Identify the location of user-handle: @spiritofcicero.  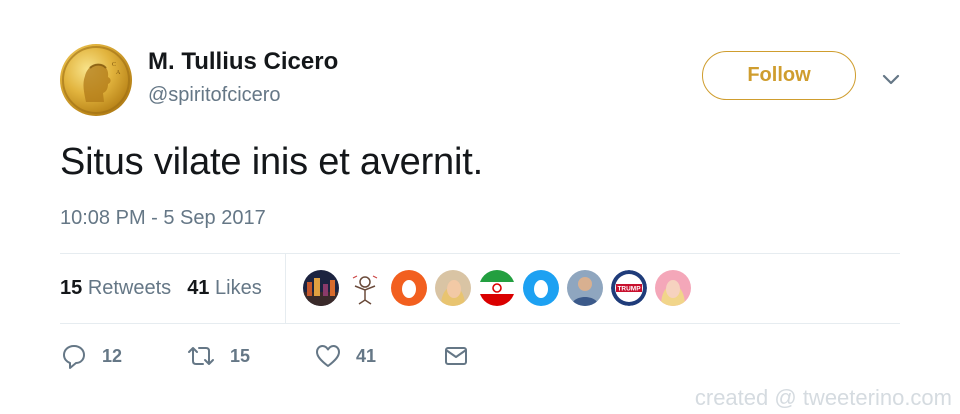
(214, 95).